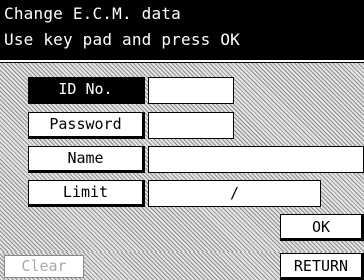 Image resolution: width=364 pixels, height=280 pixels. I want to click on screen-title: Change E.C.M. data, so click(92, 13).